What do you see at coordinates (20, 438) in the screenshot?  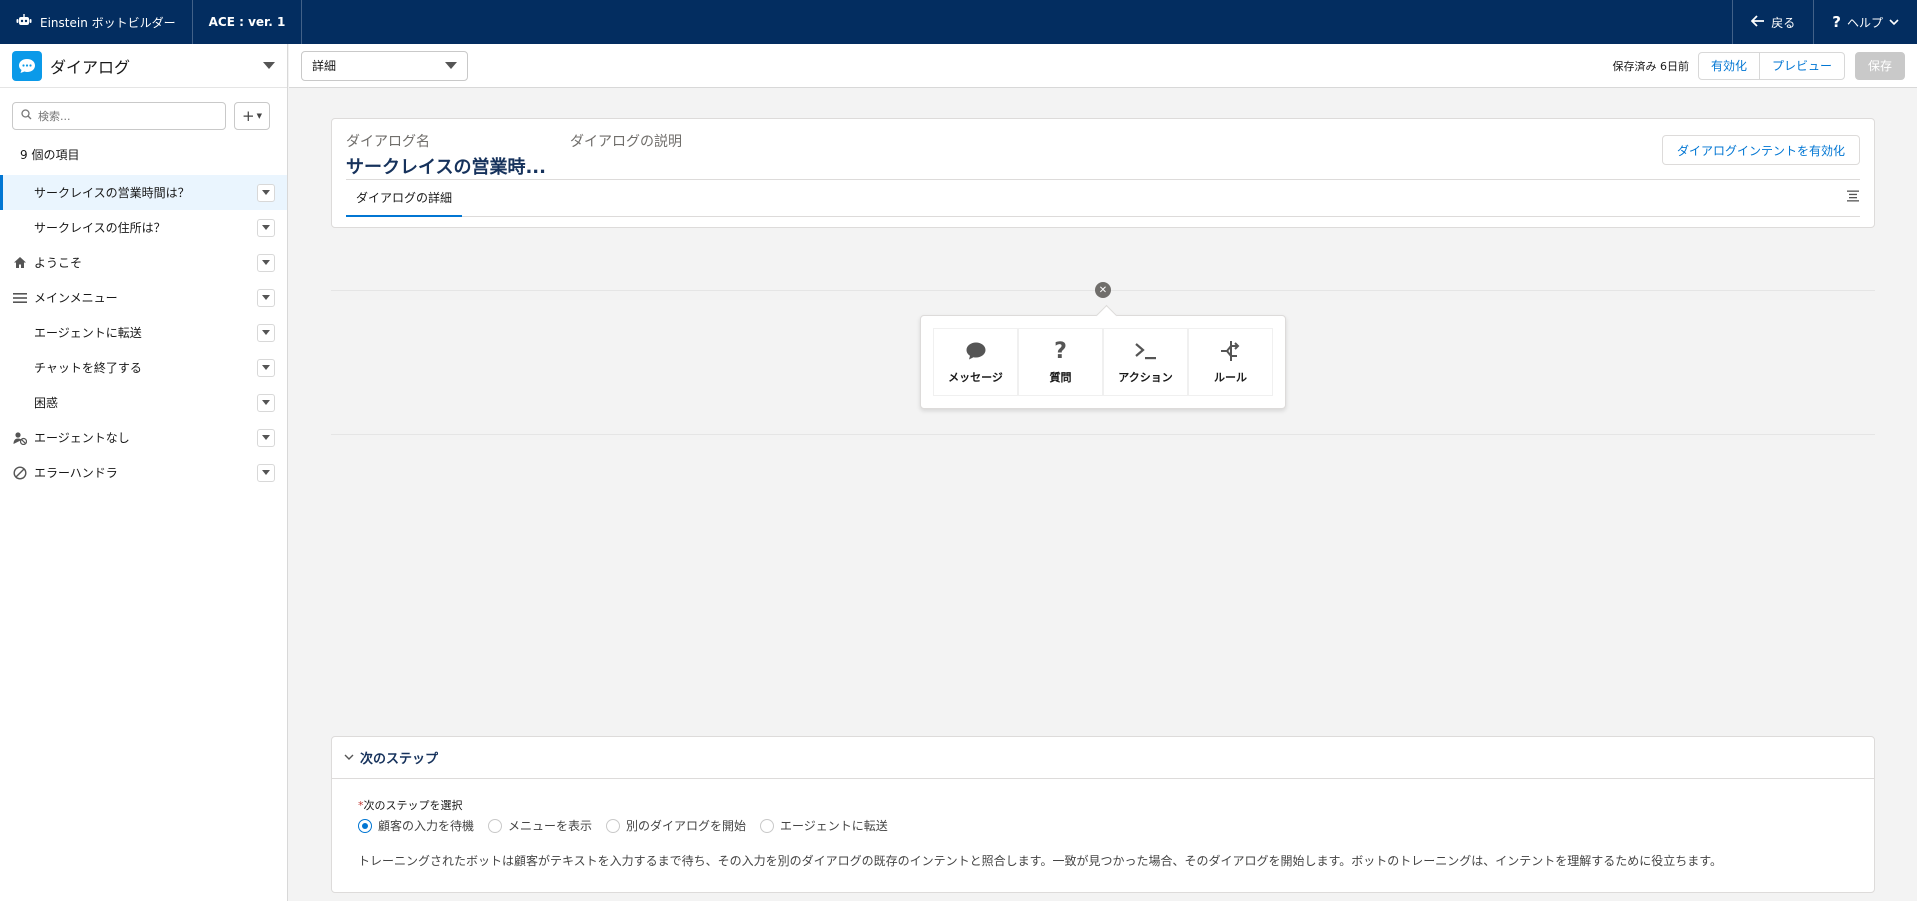 I see `agent-off-icon` at bounding box center [20, 438].